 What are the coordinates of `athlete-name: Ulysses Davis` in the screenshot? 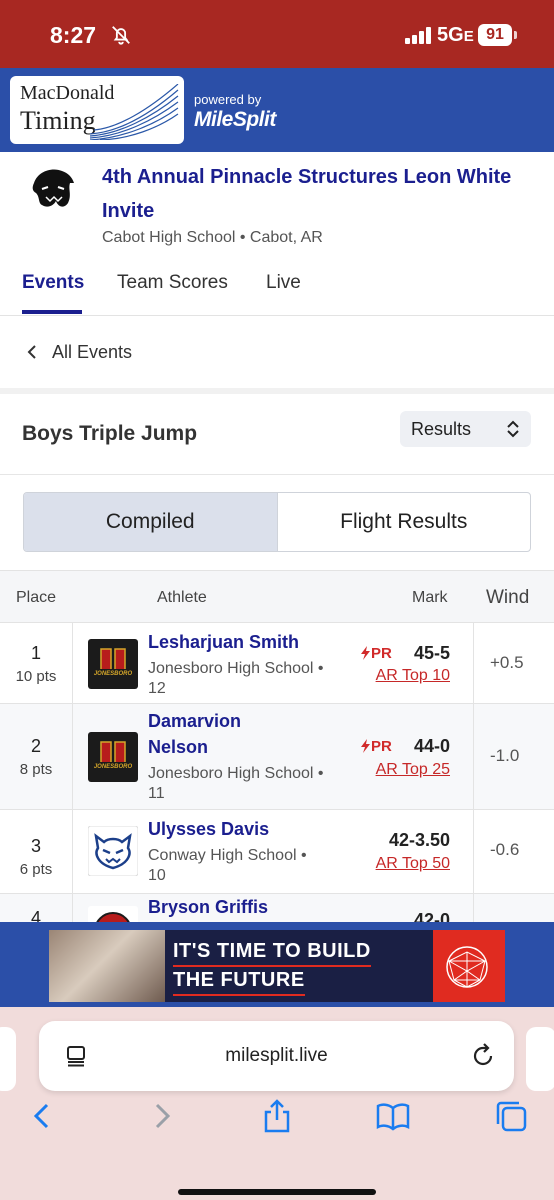 It's located at (233, 829).